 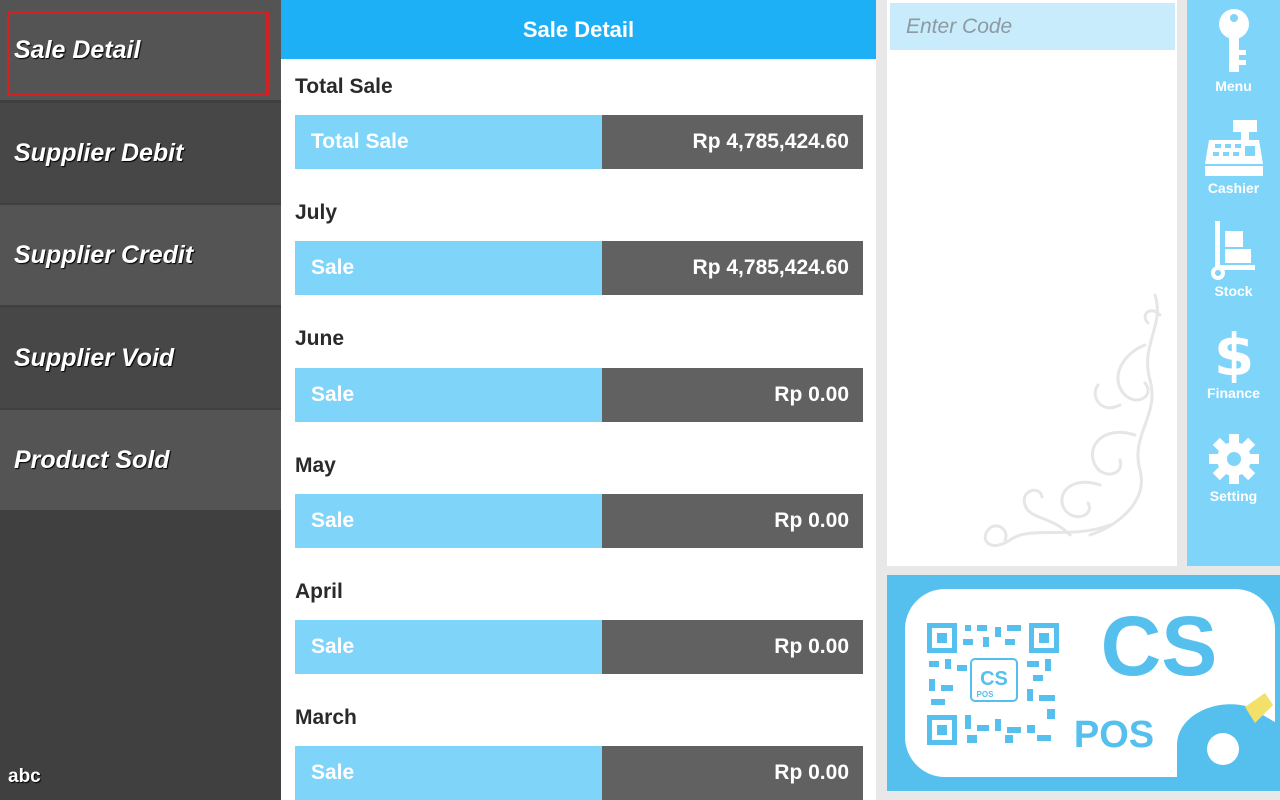 I want to click on sidebar-item-label: Supplier Credit, so click(x=104, y=254).